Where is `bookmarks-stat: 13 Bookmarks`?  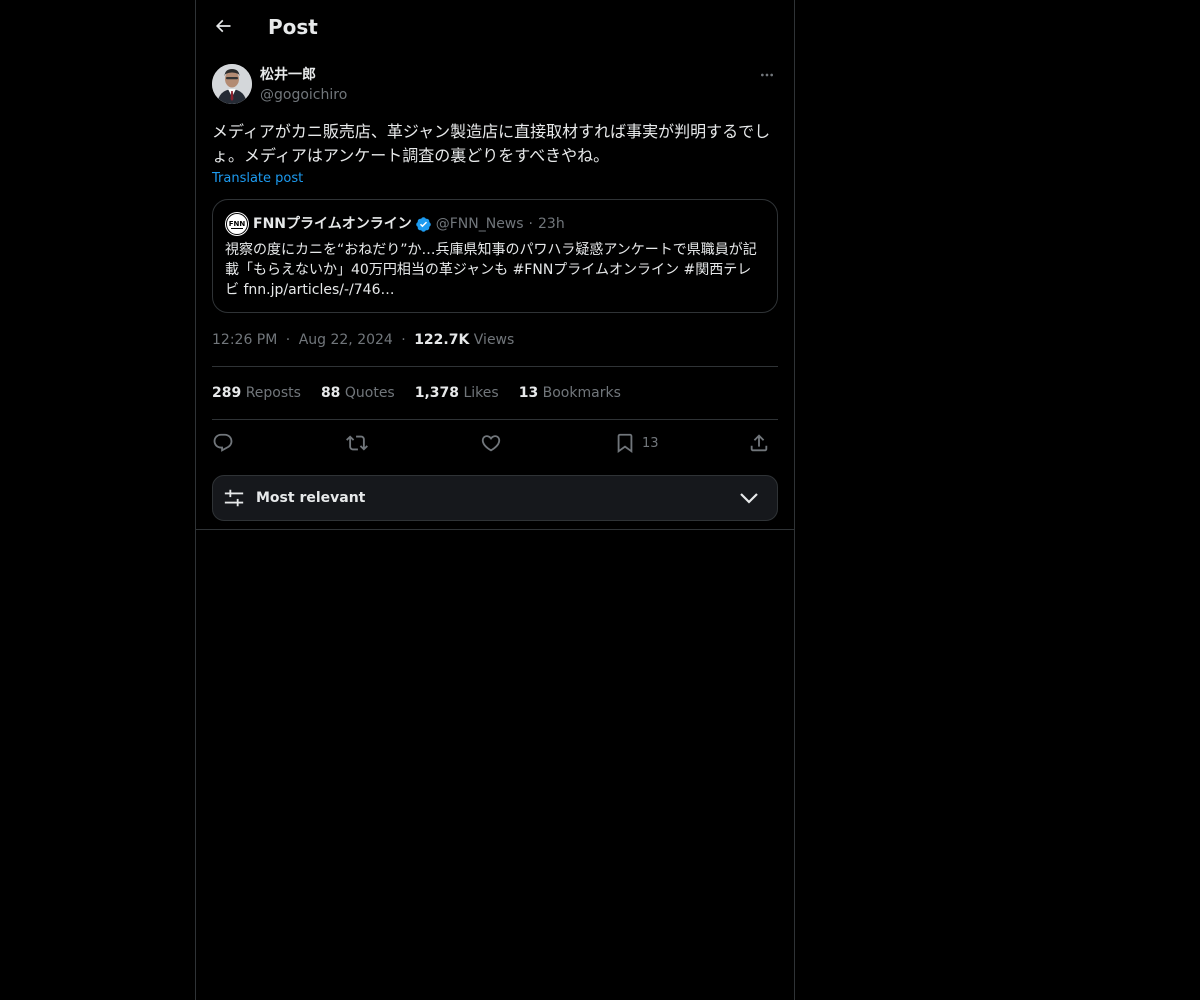
bookmarks-stat: 13 Bookmarks is located at coordinates (570, 393).